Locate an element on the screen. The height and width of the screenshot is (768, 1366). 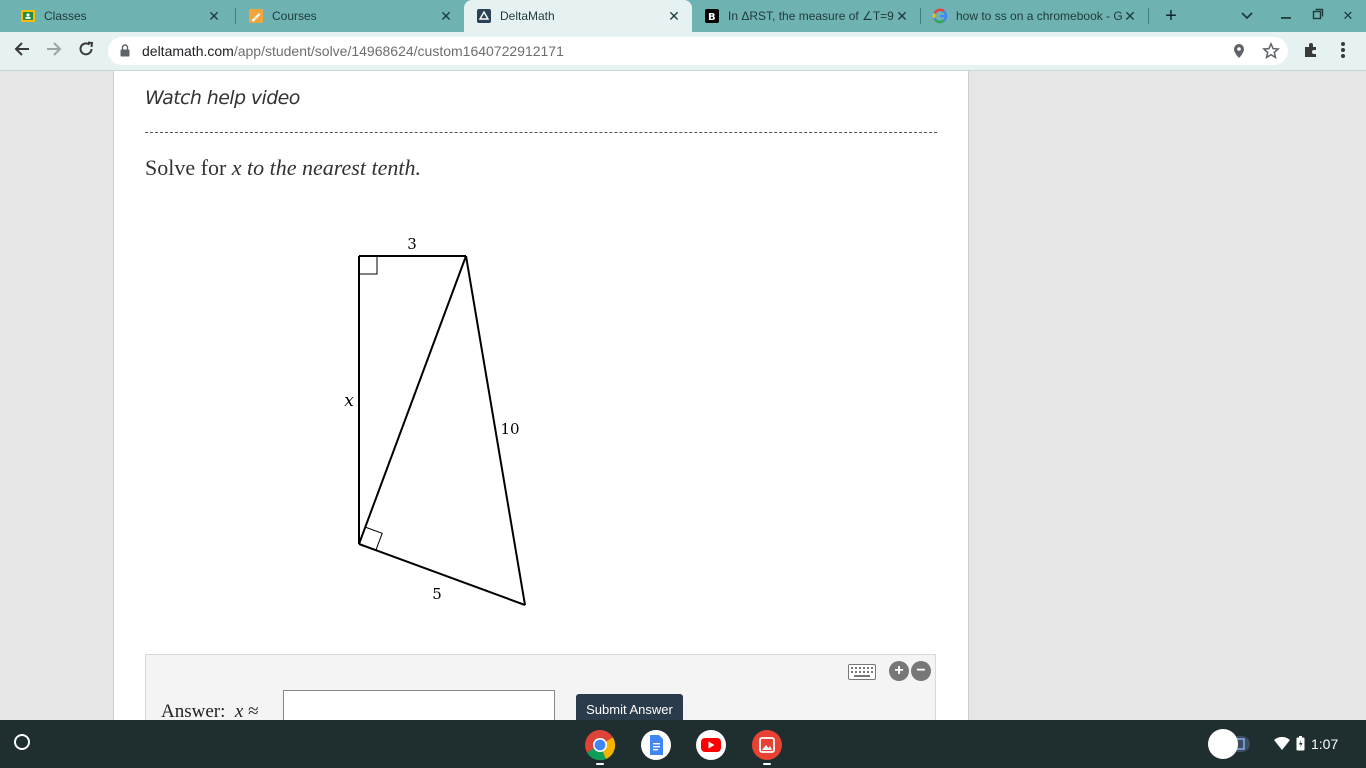
tab-title: how to ss on a chromebook - G is located at coordinates (1039, 16).